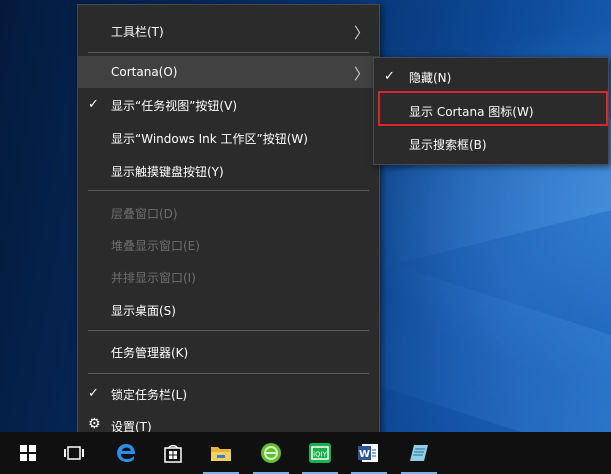 This screenshot has height=474, width=611. What do you see at coordinates (221, 453) in the screenshot?
I see `file-explorer-icon` at bounding box center [221, 453].